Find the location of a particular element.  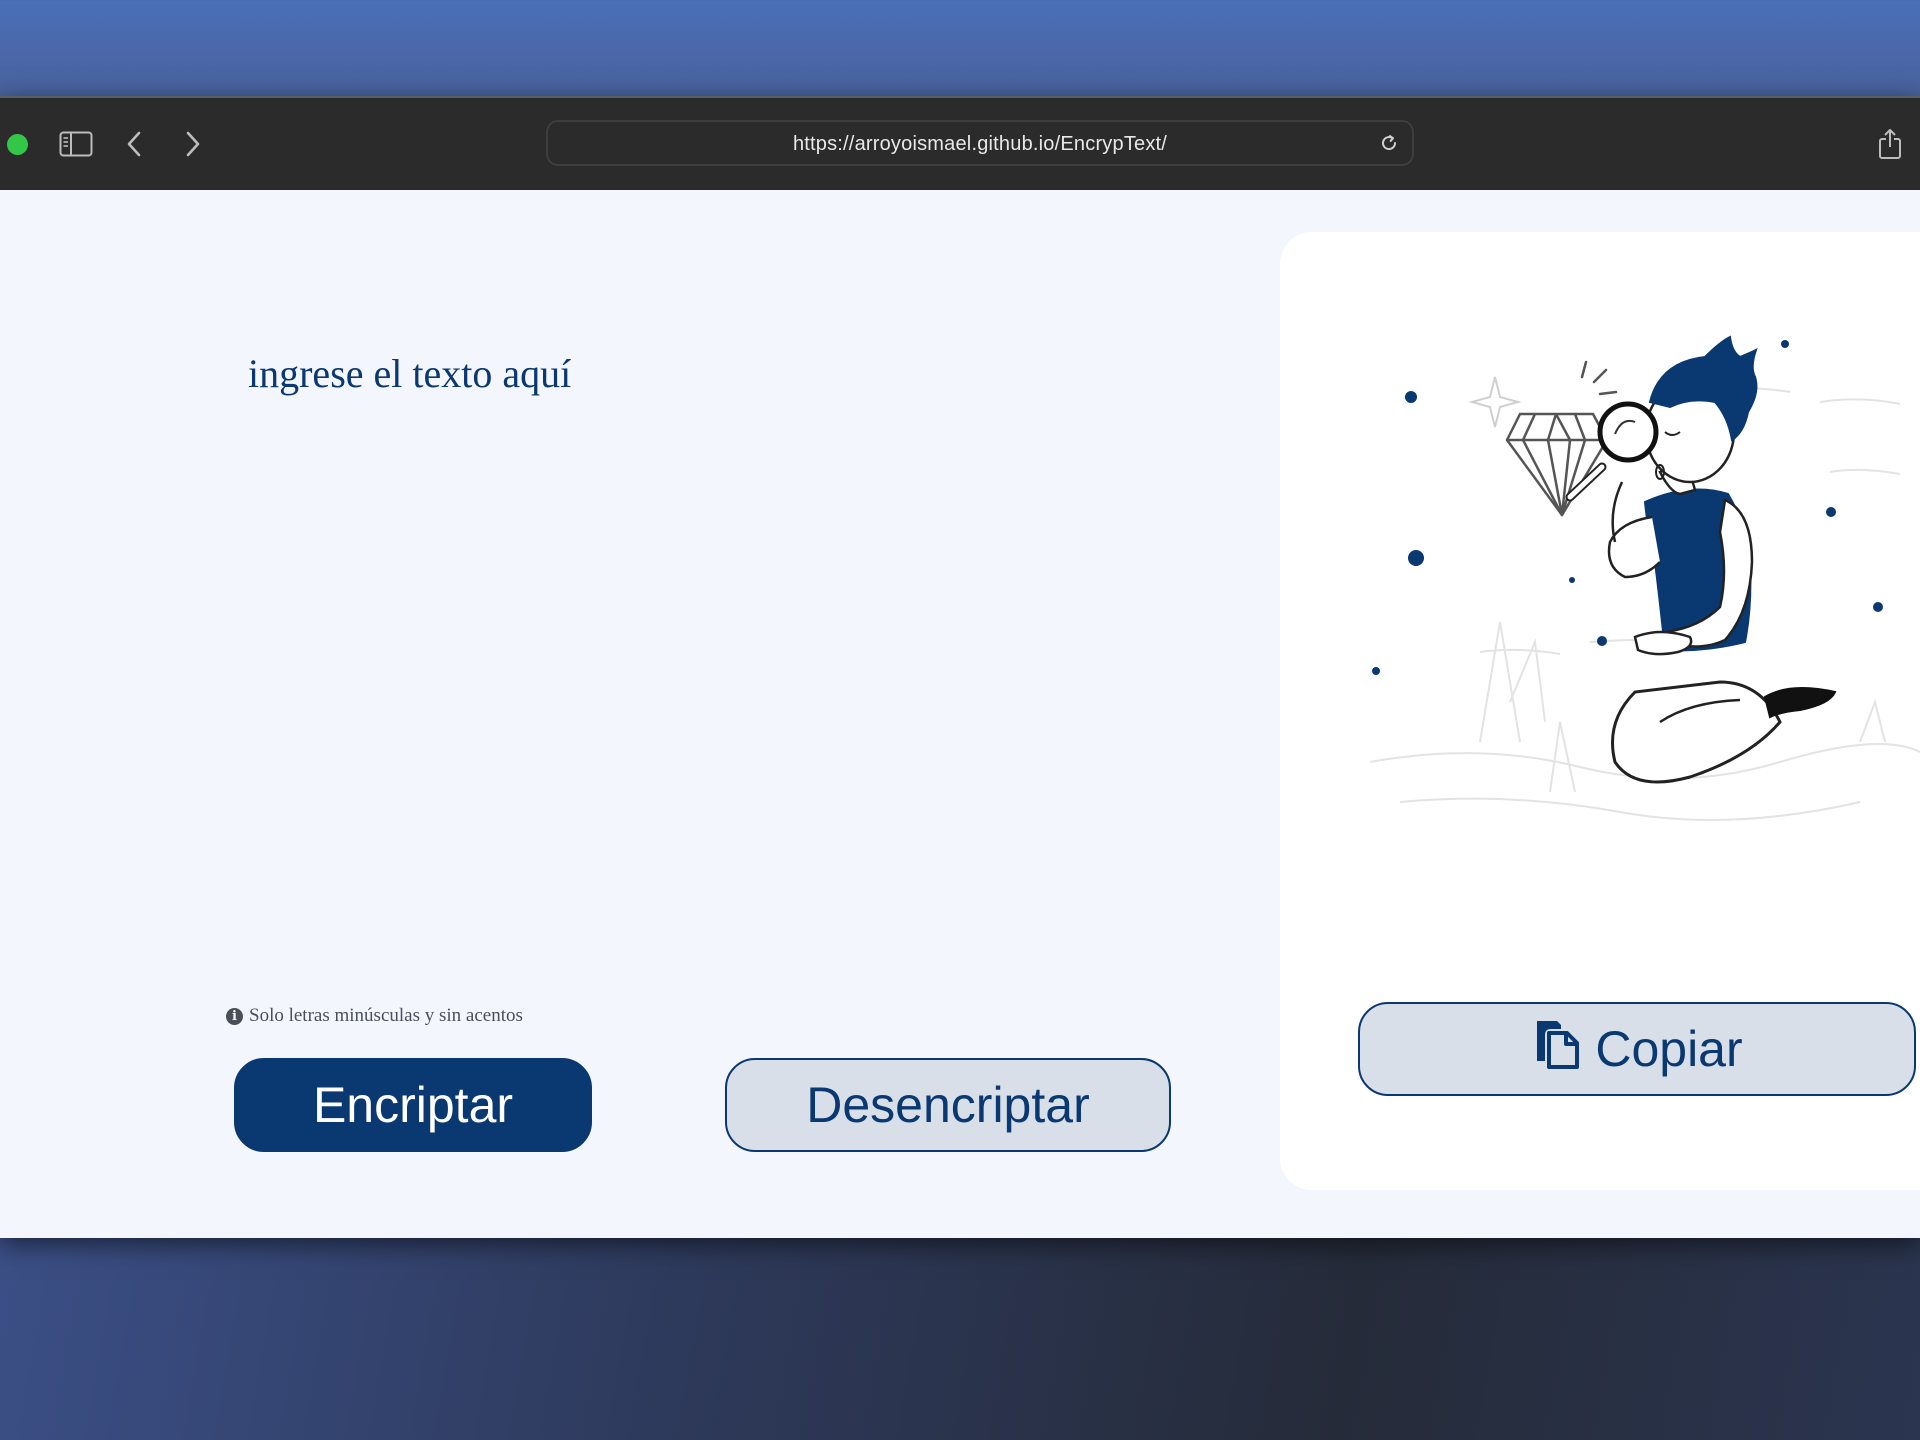

desktop-background is located at coordinates (960, 1338).